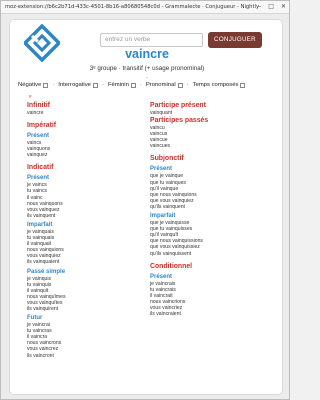 This screenshot has height=400, width=320. I want to click on option-pronominal: Pronominal, so click(164, 85).